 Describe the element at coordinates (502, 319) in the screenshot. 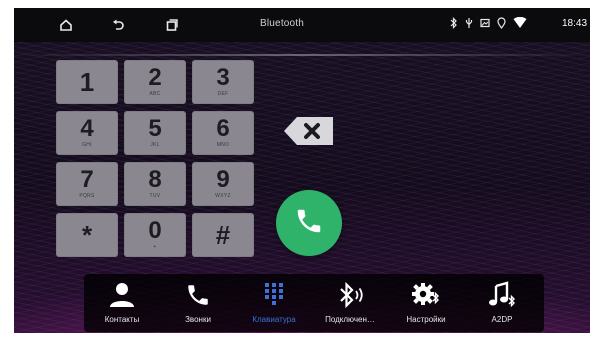

I see `dock-label: A2DP` at that location.